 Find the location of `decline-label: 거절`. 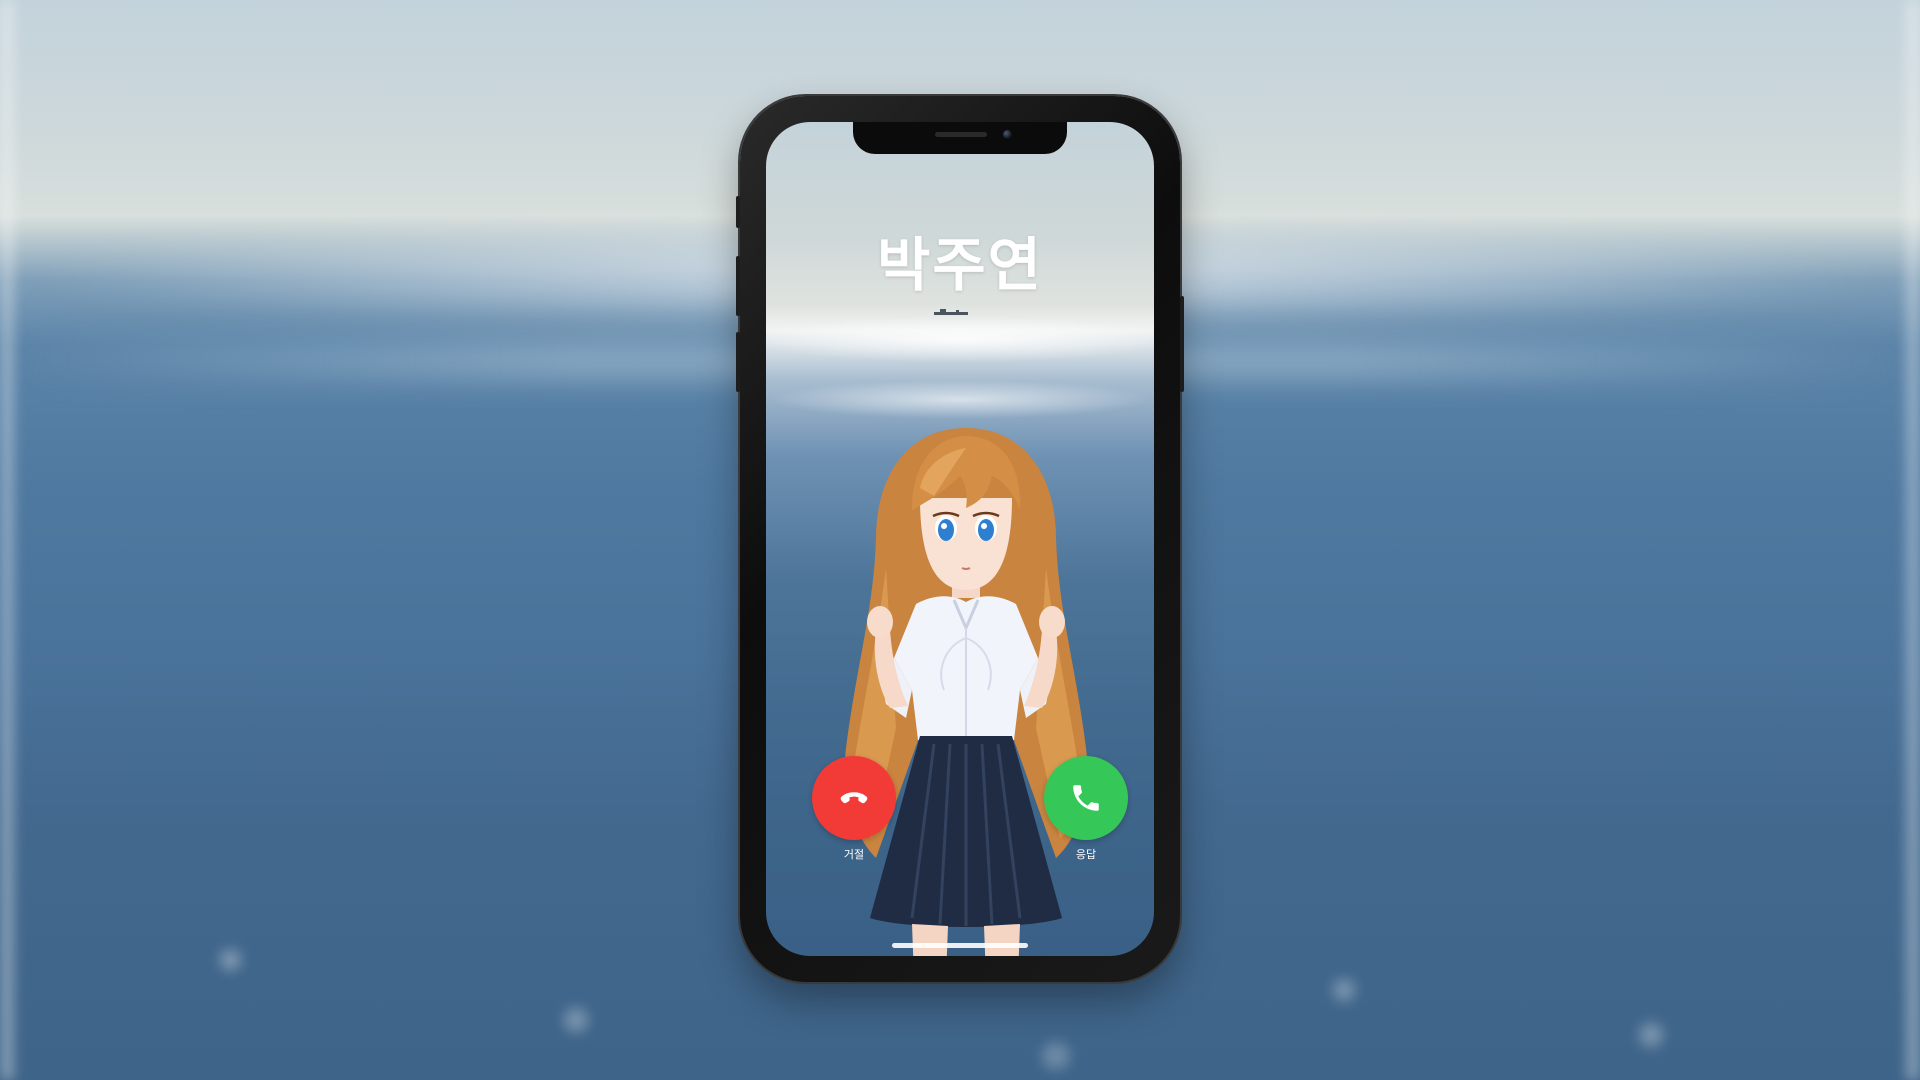

decline-label: 거절 is located at coordinates (854, 854).